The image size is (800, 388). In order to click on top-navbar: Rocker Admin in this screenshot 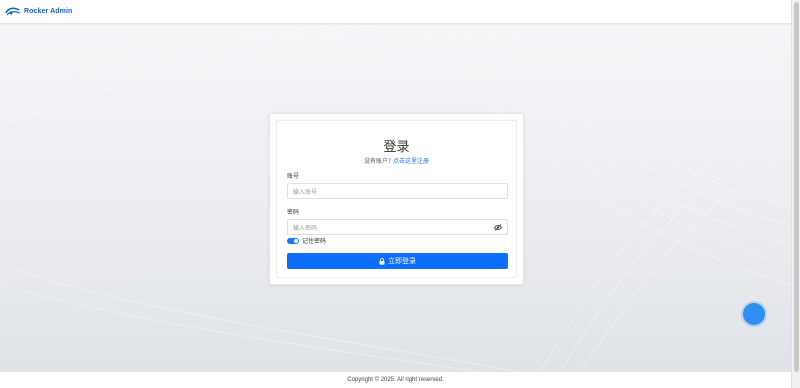, I will do `click(395, 12)`.